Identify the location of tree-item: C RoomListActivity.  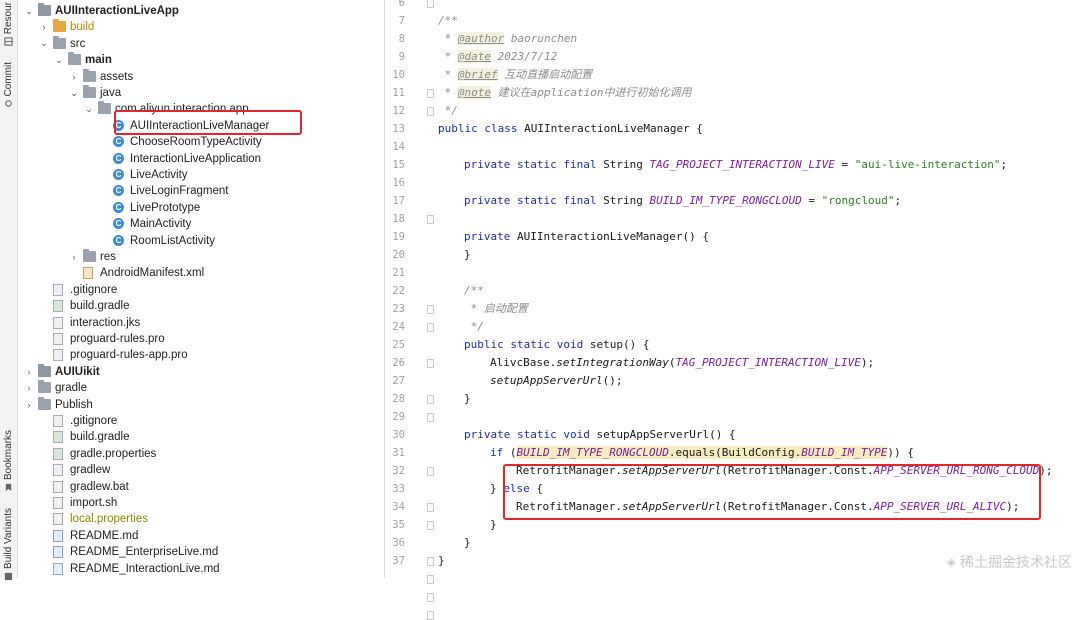
(201, 241).